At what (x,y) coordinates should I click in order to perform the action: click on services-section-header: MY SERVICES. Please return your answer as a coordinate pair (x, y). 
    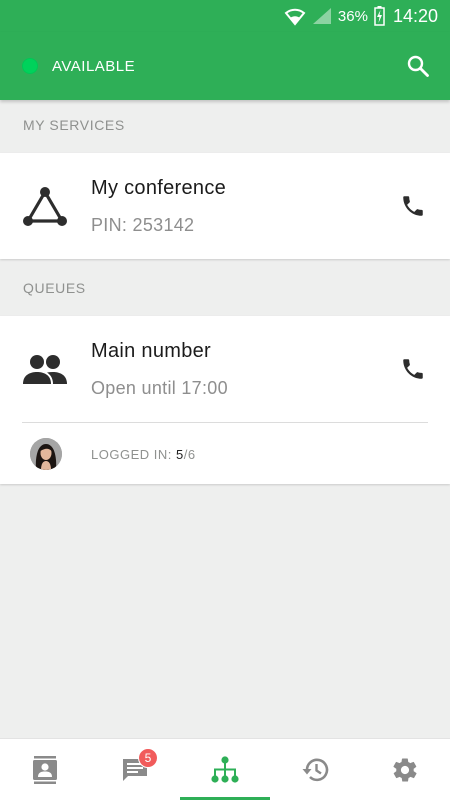
    Looking at the image, I should click on (74, 125).